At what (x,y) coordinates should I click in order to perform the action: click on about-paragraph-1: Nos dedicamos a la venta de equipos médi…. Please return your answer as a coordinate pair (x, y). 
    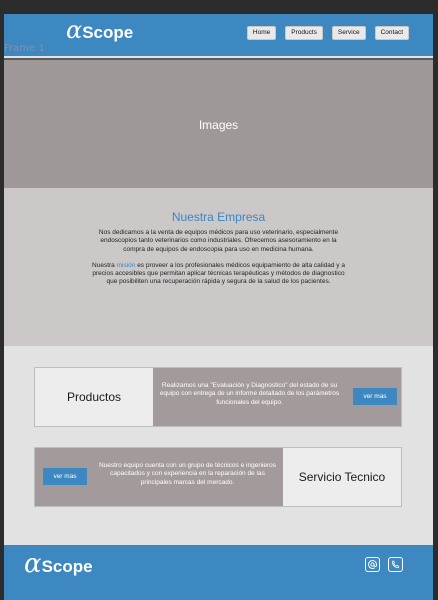
    Looking at the image, I should click on (218, 241).